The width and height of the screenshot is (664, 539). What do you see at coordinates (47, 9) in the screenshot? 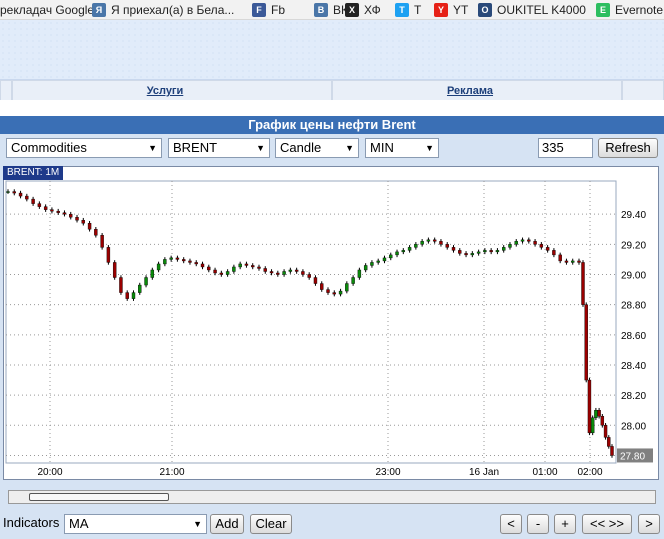
I see `bookmark-item: реклaдач Google` at bounding box center [47, 9].